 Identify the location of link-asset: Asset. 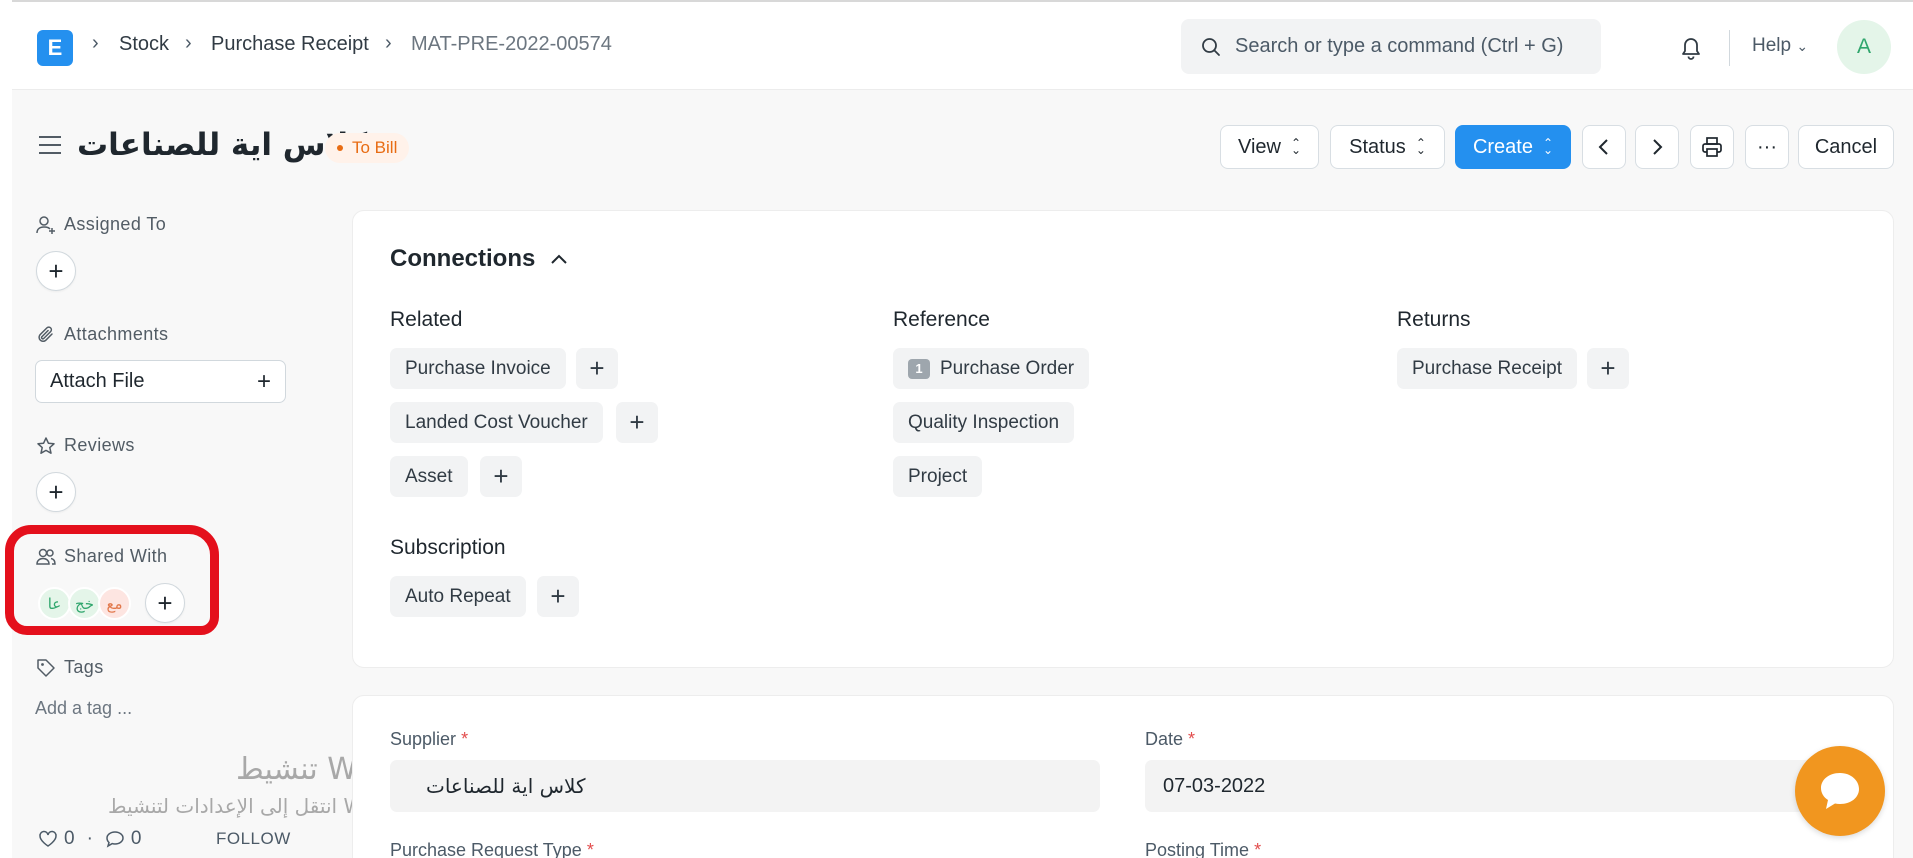
(429, 476).